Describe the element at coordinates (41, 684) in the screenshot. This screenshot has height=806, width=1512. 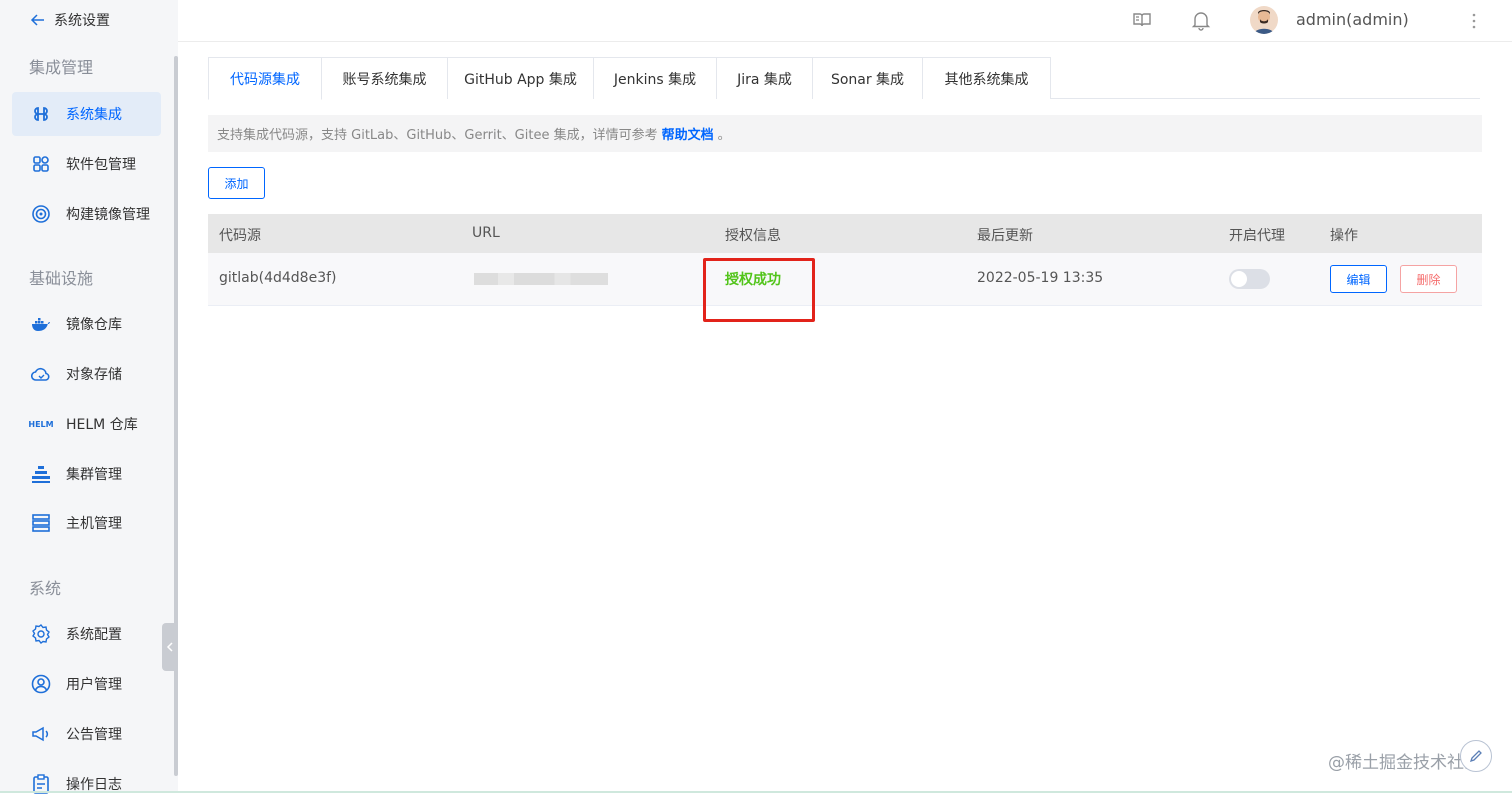
I see `user-icon` at that location.